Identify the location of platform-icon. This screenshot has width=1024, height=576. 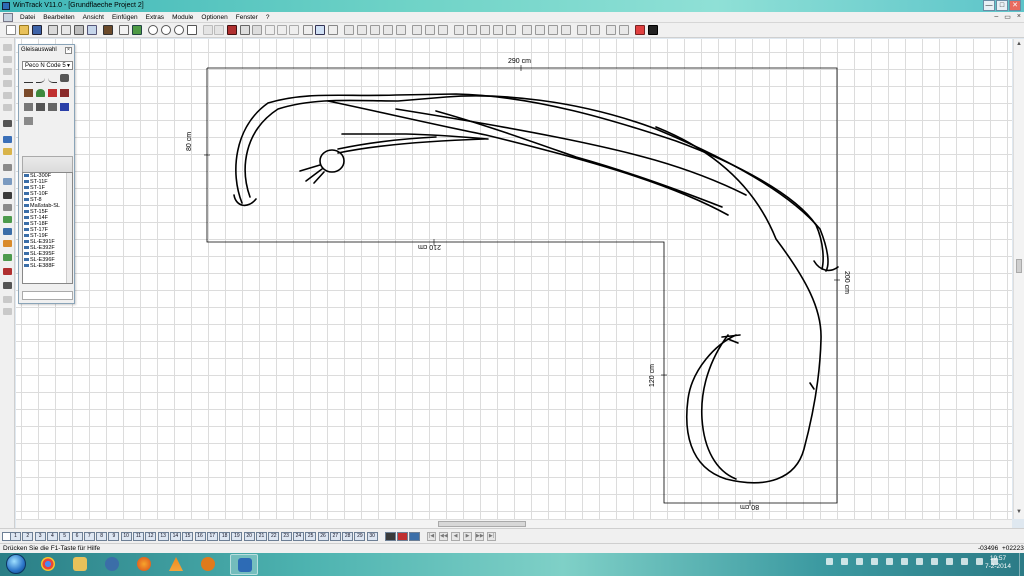
(527, 30).